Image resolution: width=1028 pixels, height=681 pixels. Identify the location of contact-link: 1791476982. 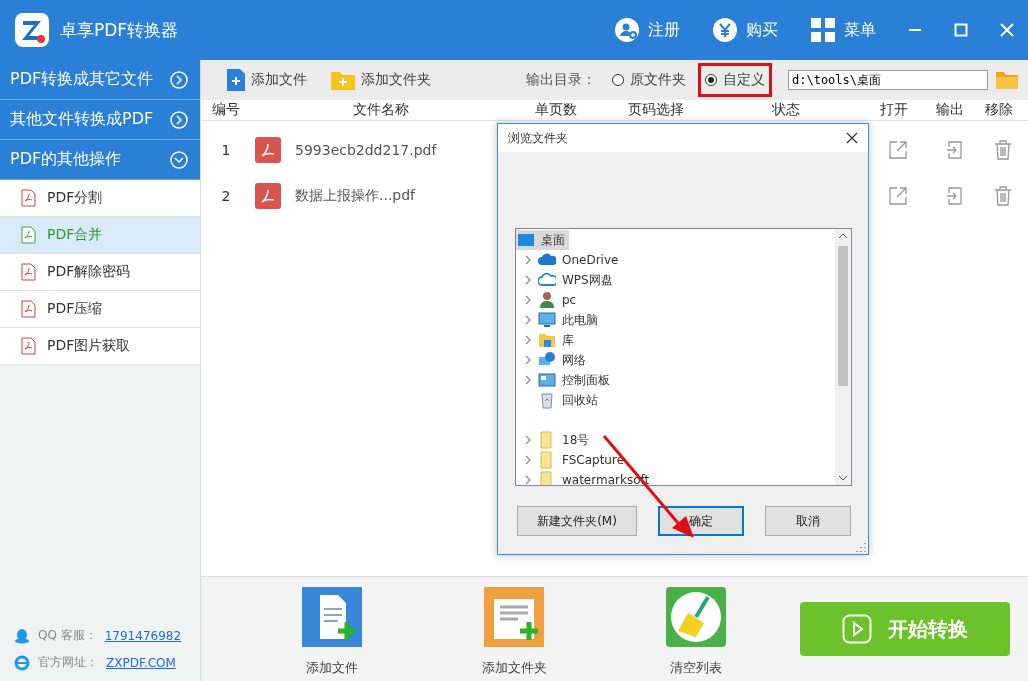
(143, 635).